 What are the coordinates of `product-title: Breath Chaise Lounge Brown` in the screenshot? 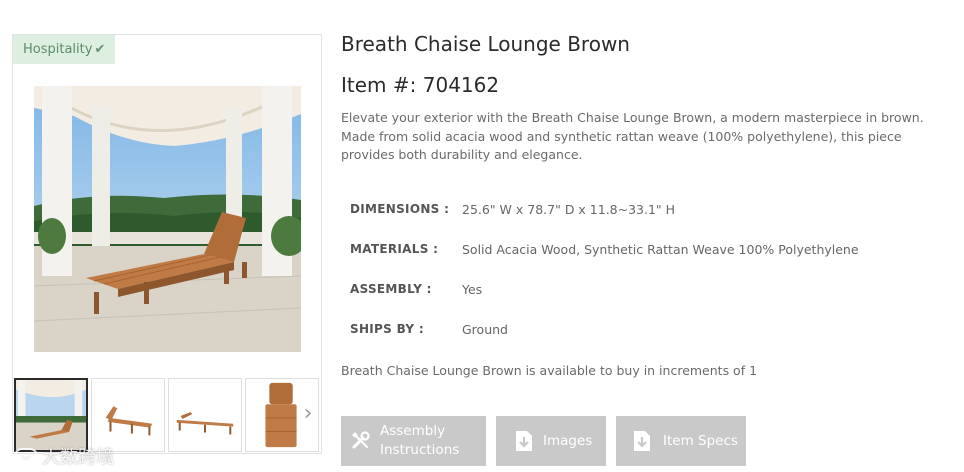 It's located at (485, 44).